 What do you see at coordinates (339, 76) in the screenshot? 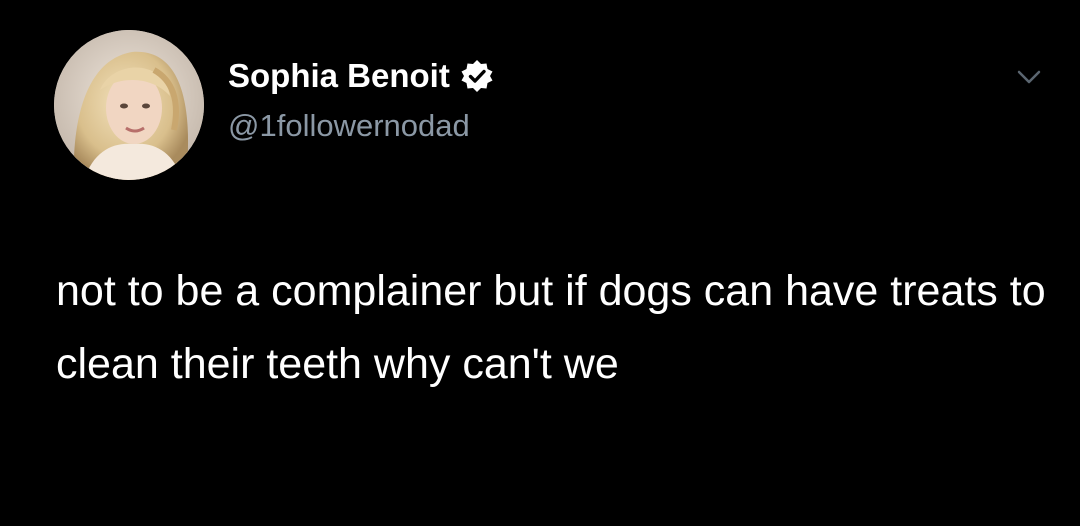
I see `display-name: Sophia Benoit` at bounding box center [339, 76].